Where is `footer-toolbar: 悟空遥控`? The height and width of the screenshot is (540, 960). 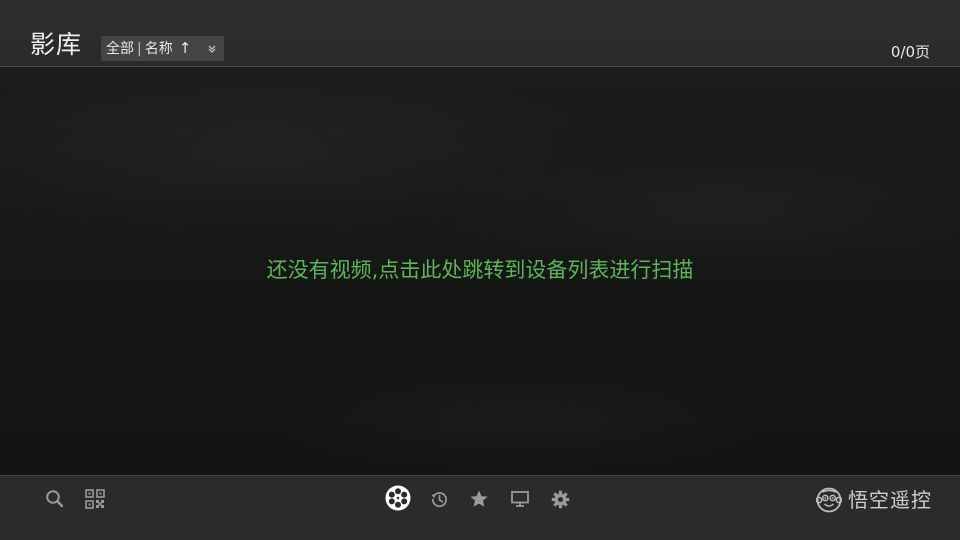
footer-toolbar: 悟空遥控 is located at coordinates (480, 507).